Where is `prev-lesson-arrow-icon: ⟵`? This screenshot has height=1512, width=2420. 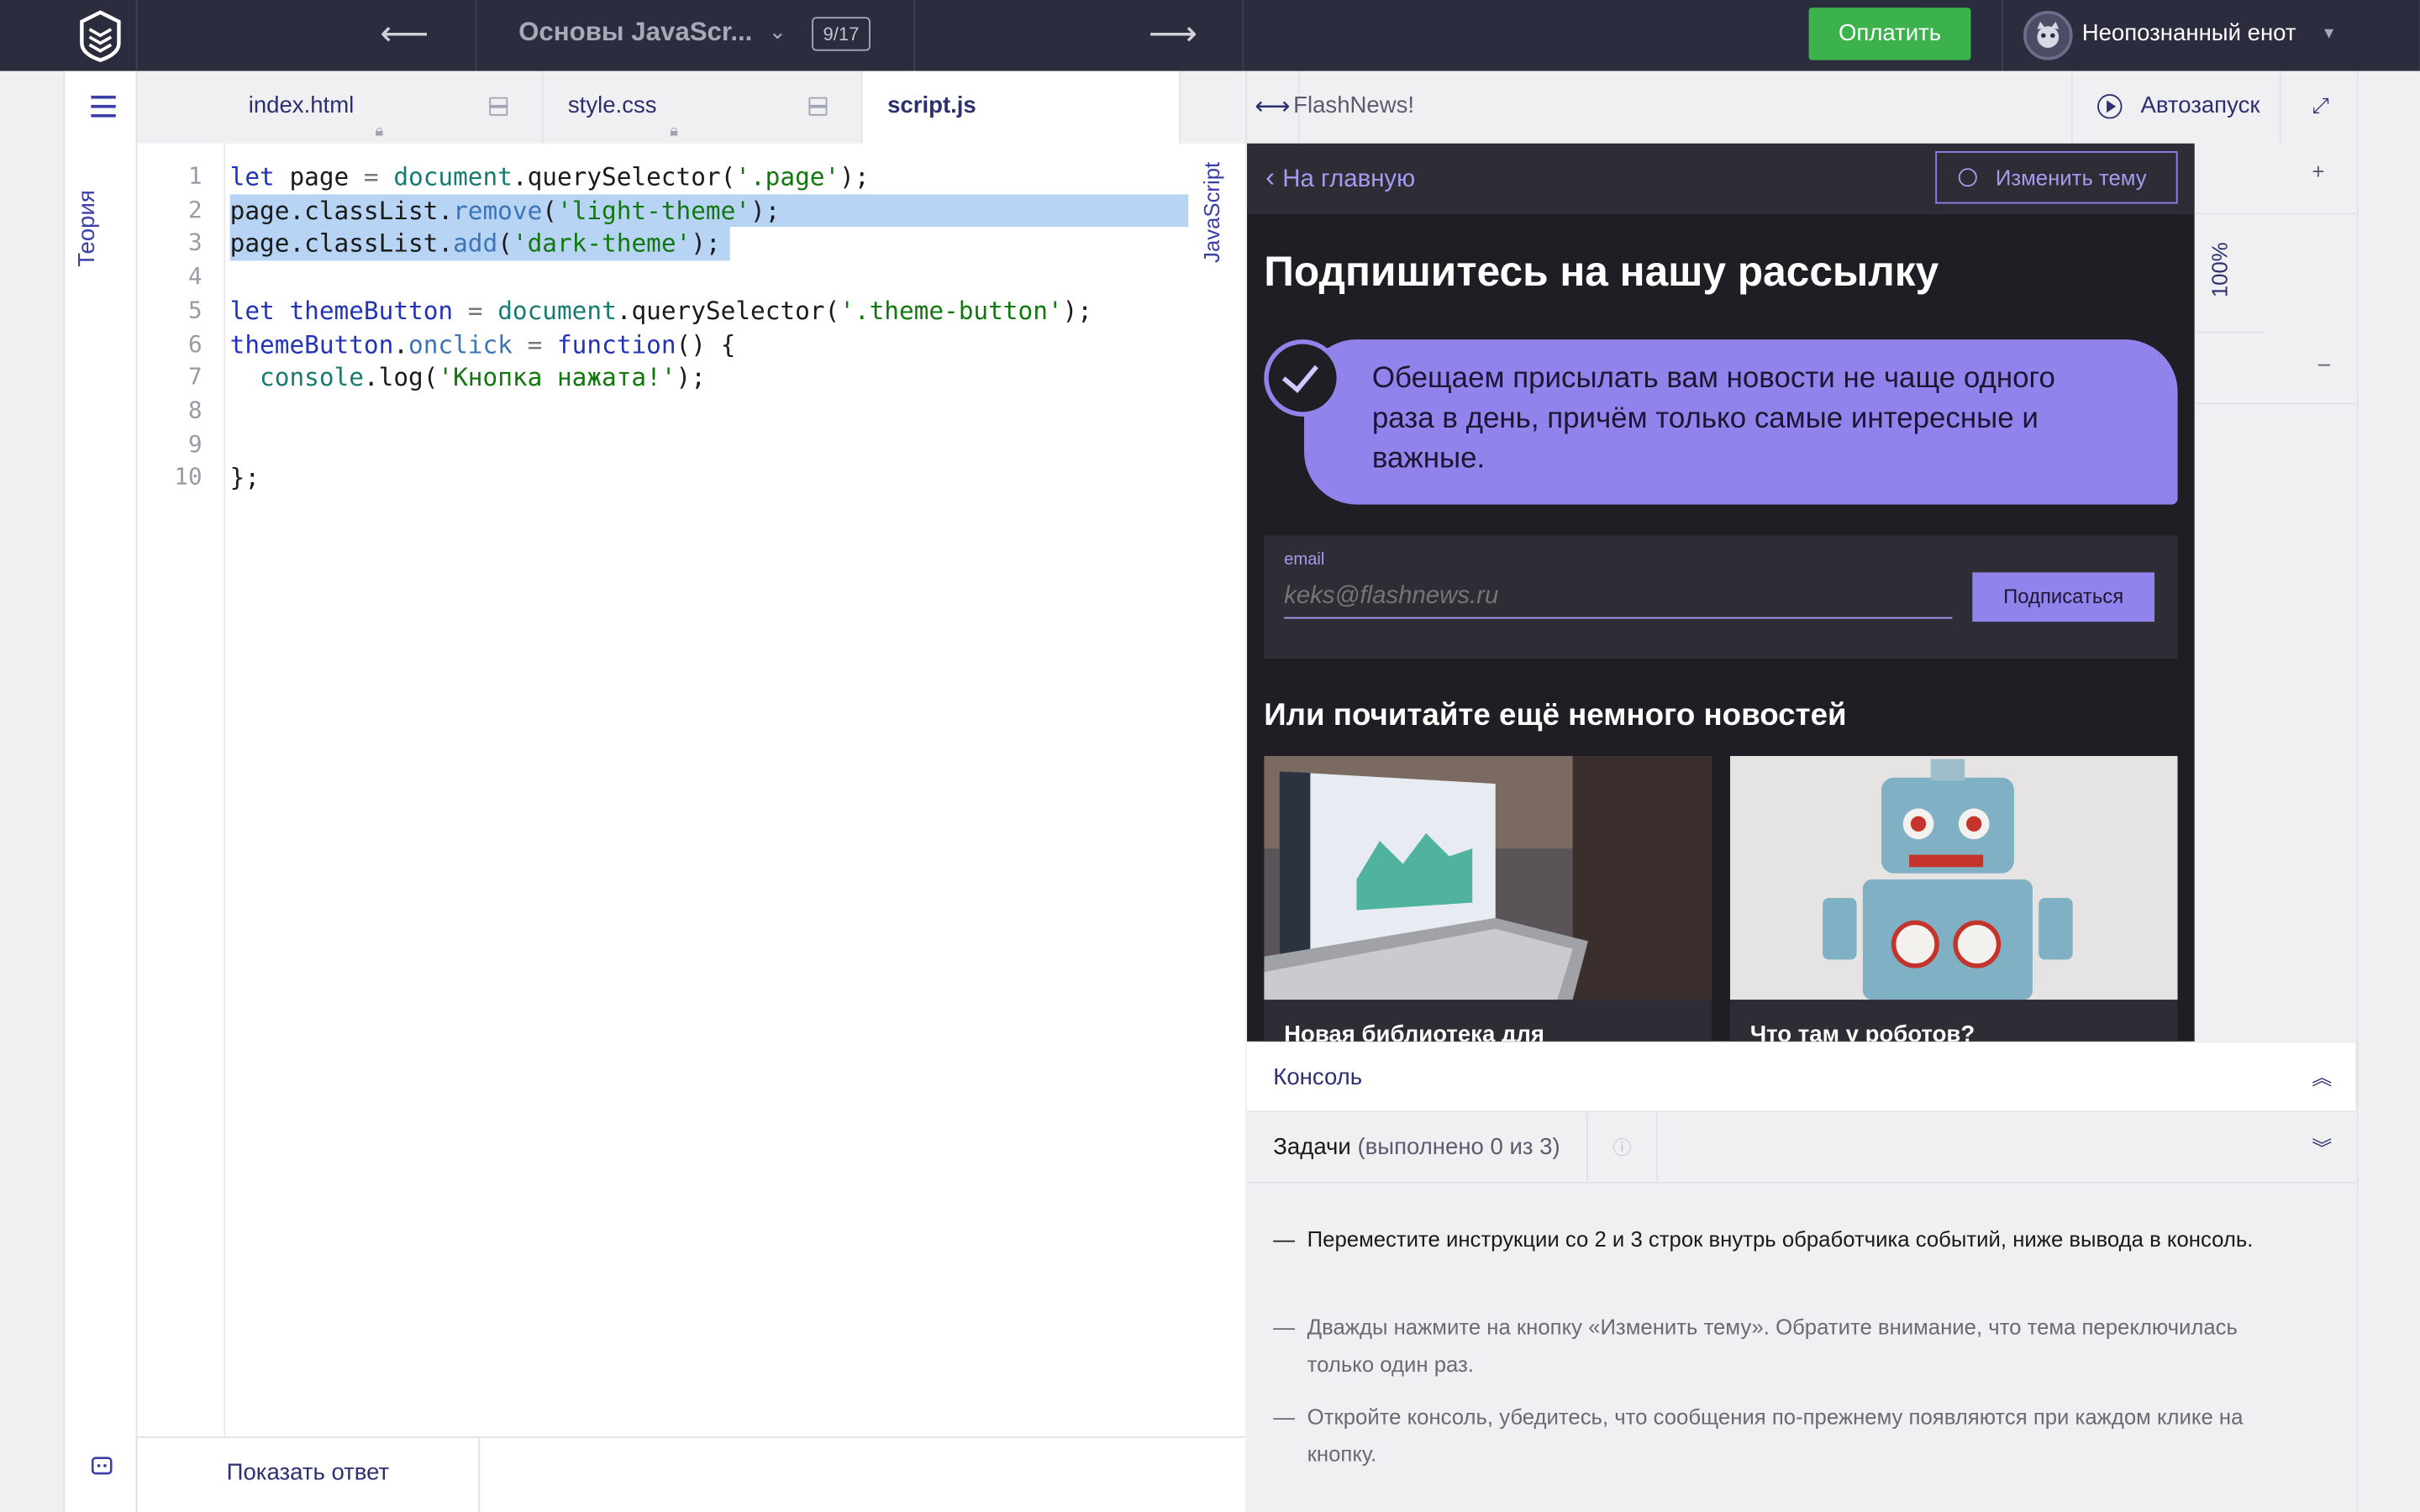
prev-lesson-arrow-icon: ⟵ is located at coordinates (404, 34).